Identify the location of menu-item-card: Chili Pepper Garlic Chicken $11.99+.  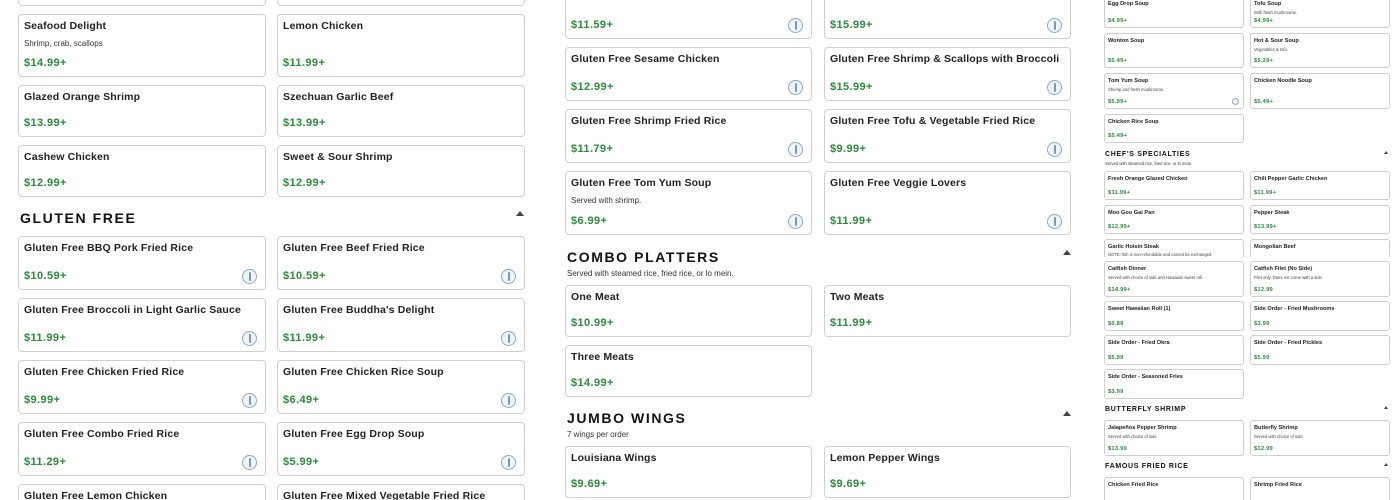
(1320, 185).